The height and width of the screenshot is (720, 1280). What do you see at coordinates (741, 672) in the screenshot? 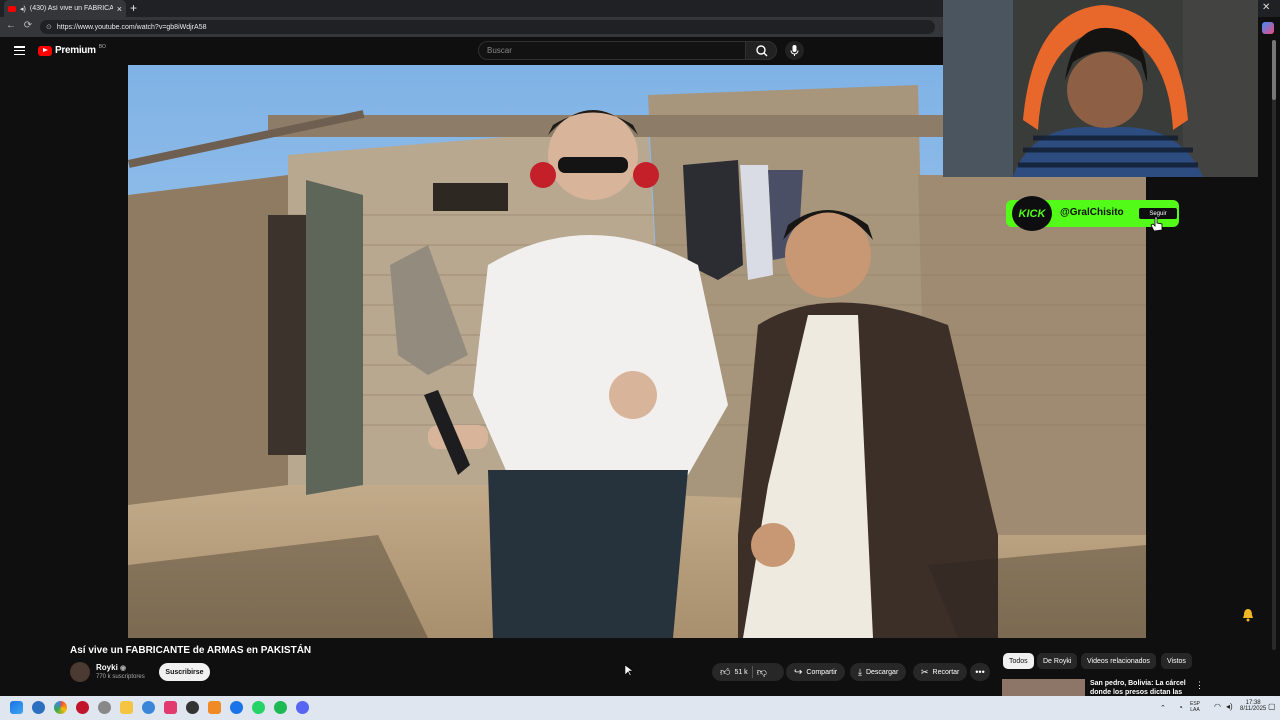
I see `like-count: 51 k` at bounding box center [741, 672].